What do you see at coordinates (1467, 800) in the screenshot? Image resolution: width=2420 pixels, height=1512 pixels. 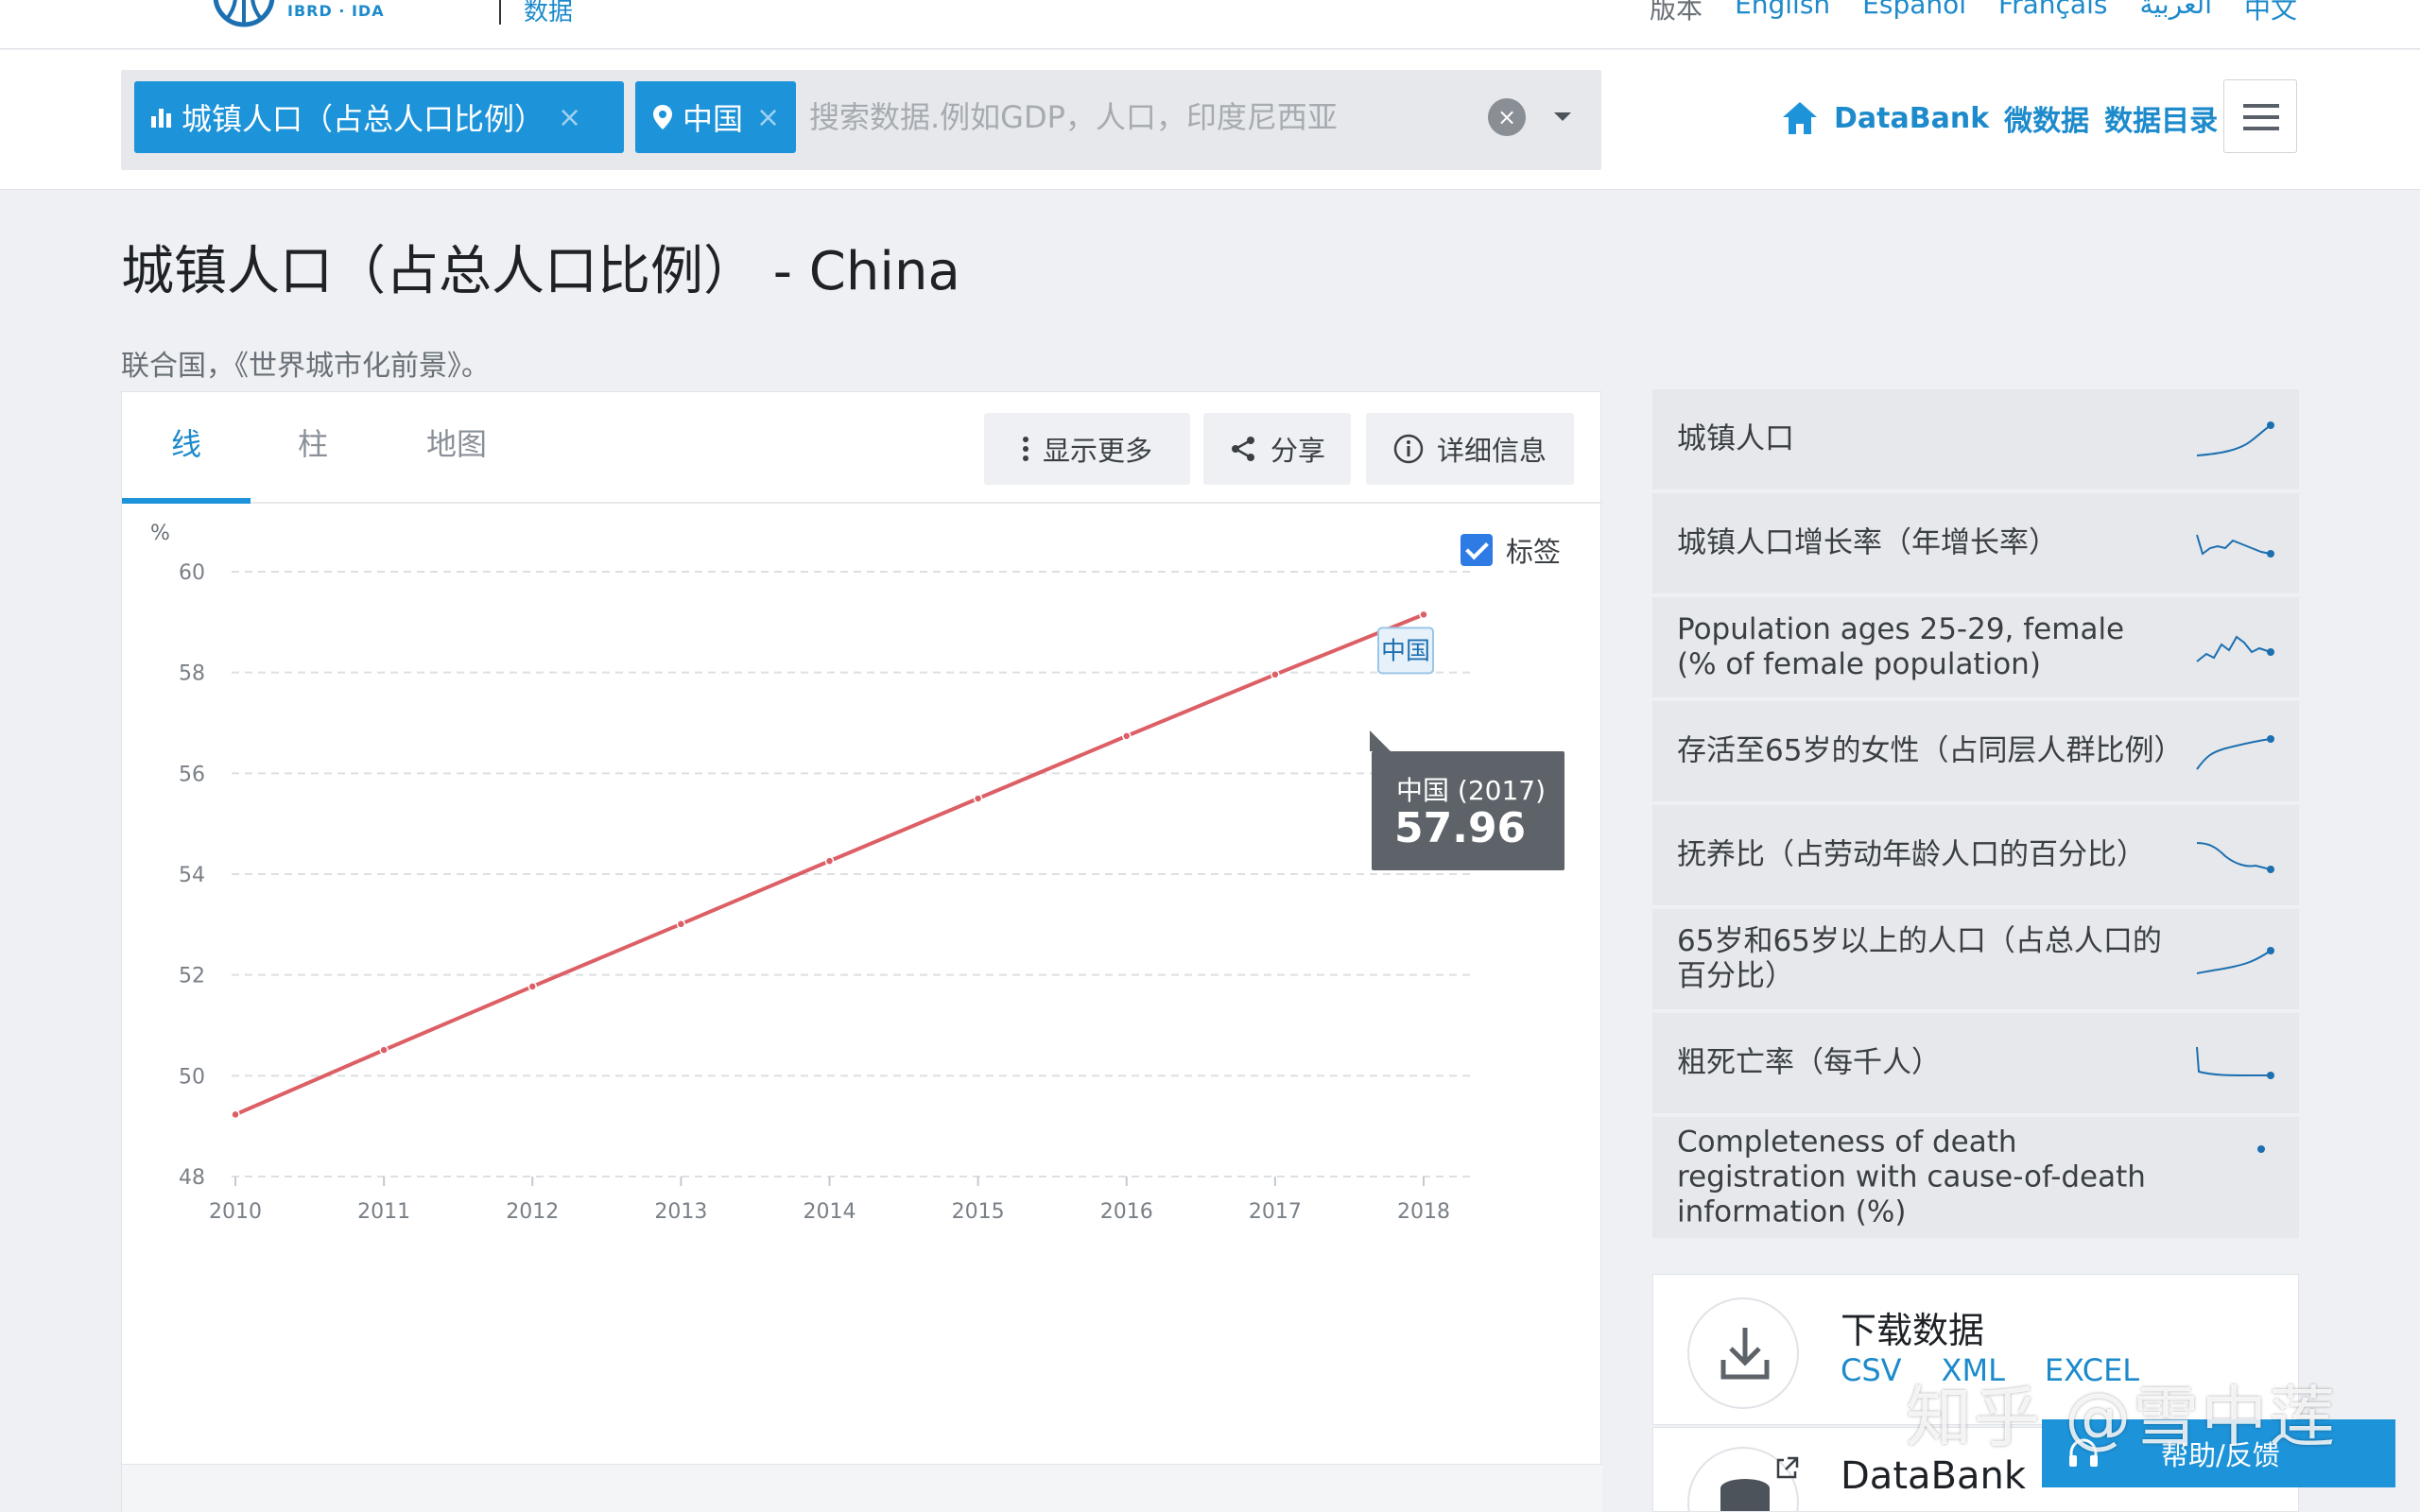 I see `data-tooltip: 中国 (2017) 57.96` at bounding box center [1467, 800].